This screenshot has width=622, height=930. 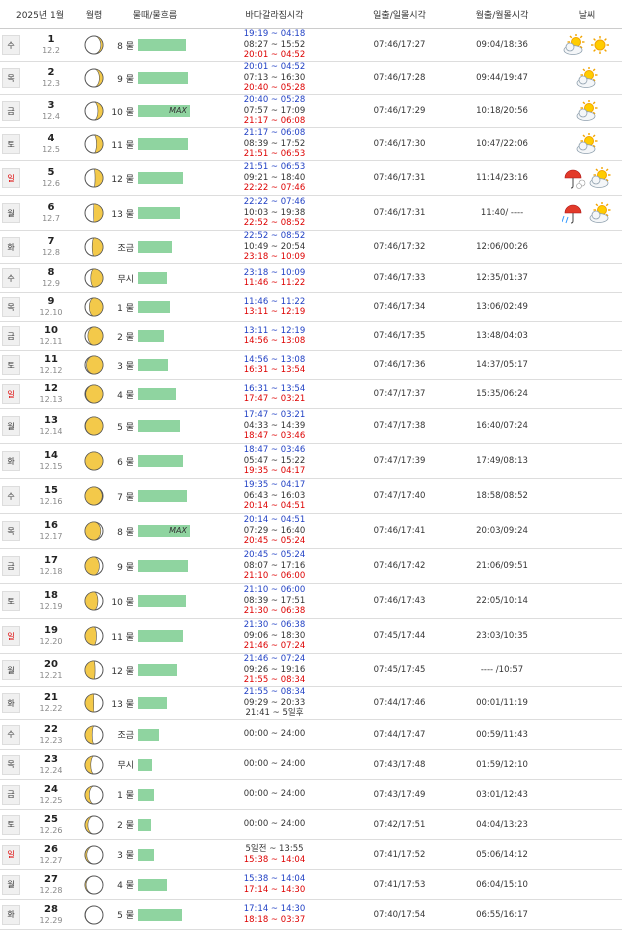 What do you see at coordinates (11, 764) in the screenshot?
I see `weekday-badge: 목` at bounding box center [11, 764].